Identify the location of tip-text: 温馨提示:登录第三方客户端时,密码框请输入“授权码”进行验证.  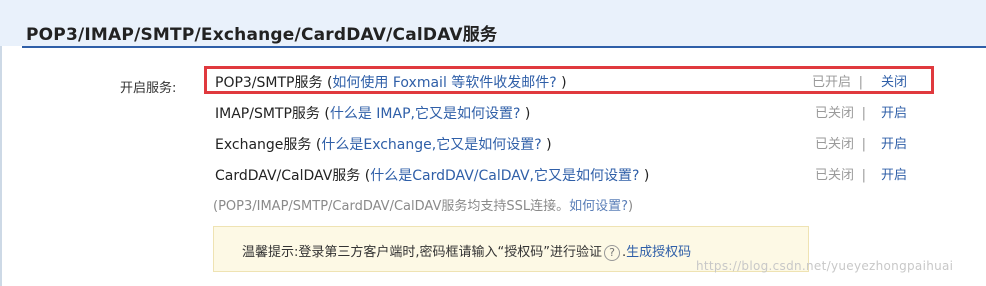
(422, 252).